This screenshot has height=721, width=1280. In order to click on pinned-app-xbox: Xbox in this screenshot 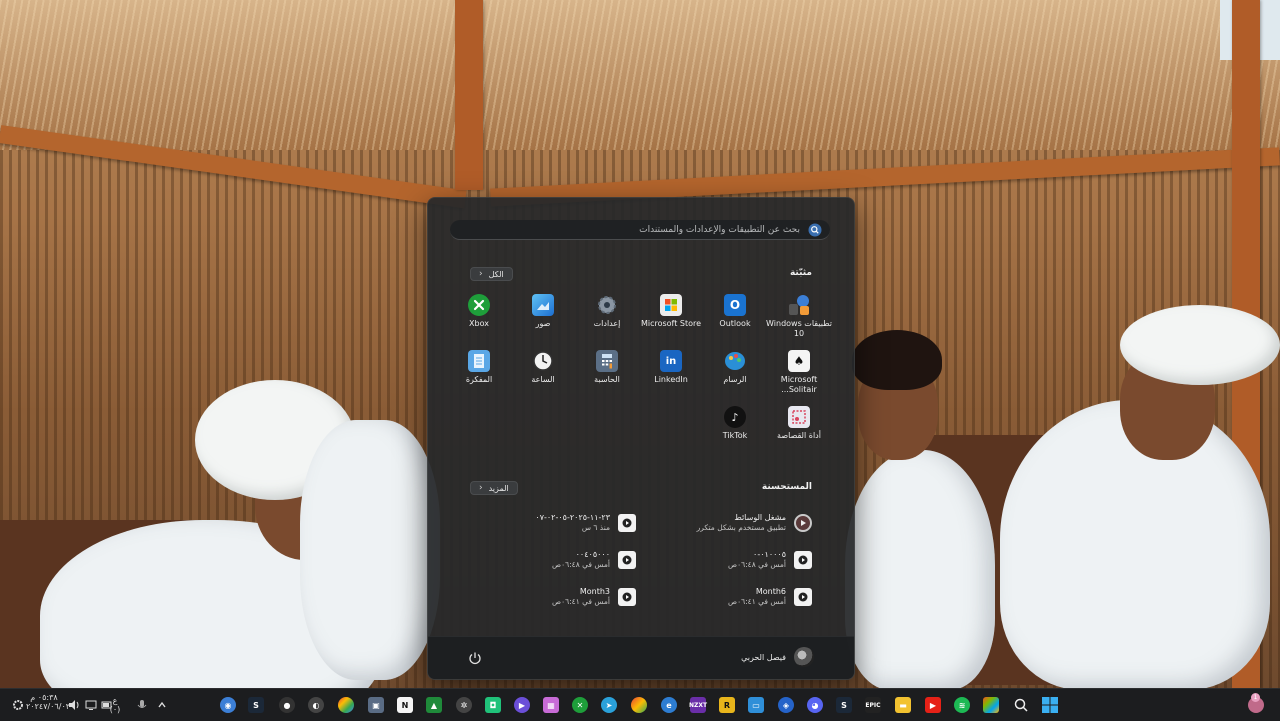, I will do `click(479, 311)`.